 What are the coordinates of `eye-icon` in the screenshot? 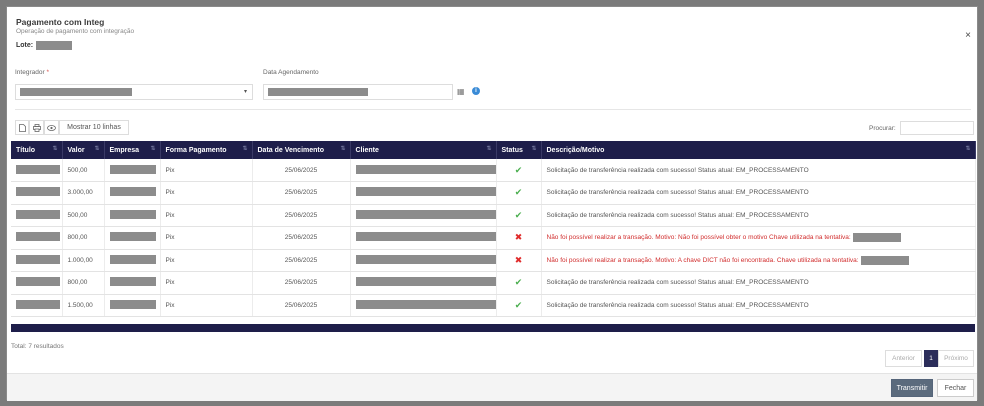 It's located at (51, 127).